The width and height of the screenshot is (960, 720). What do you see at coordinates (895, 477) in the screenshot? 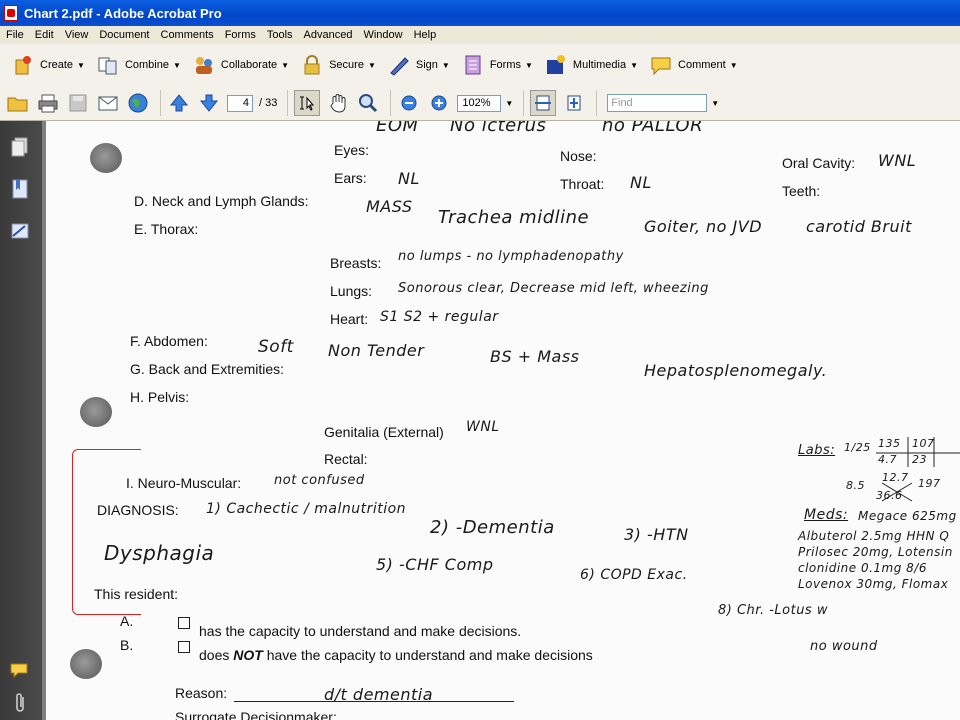
I see `hw-lab-hgb: 12.7` at bounding box center [895, 477].